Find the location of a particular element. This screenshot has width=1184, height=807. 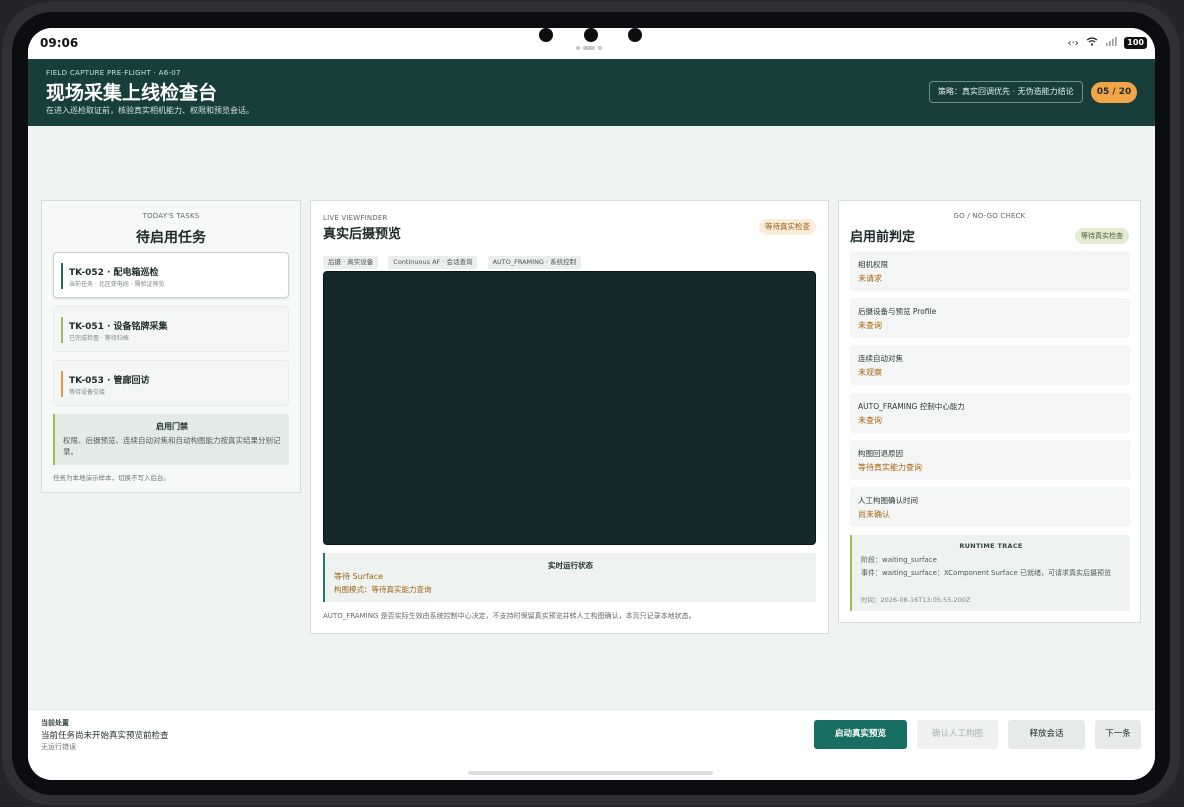

check-label: 人工构图确认时间 is located at coordinates (888, 500).